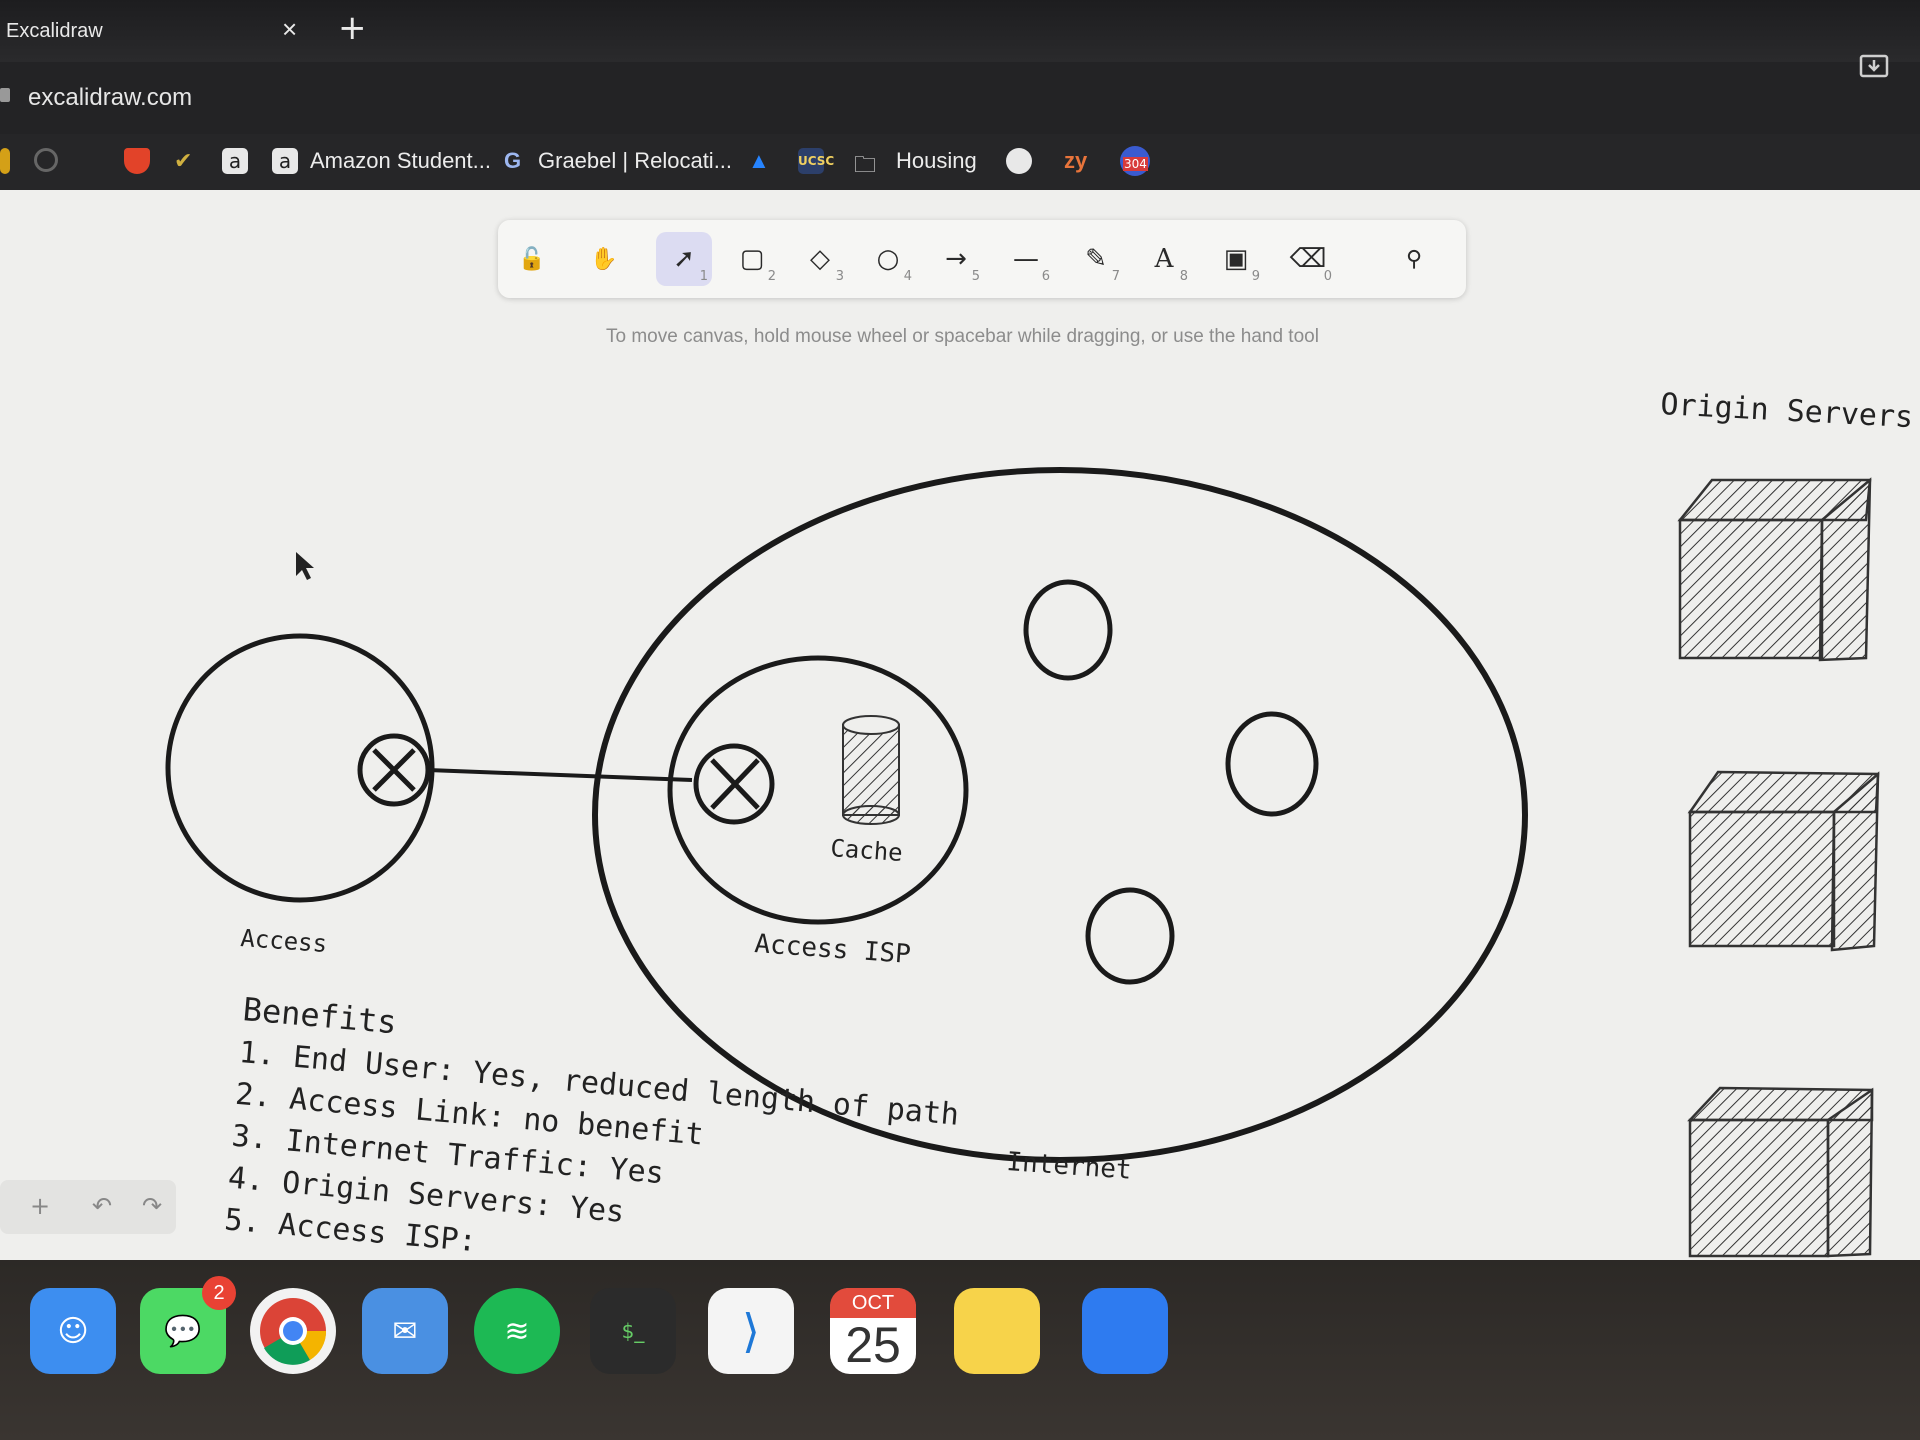 The width and height of the screenshot is (1920, 1440). What do you see at coordinates (289, 29) in the screenshot?
I see `tab-close-icon: ×` at bounding box center [289, 29].